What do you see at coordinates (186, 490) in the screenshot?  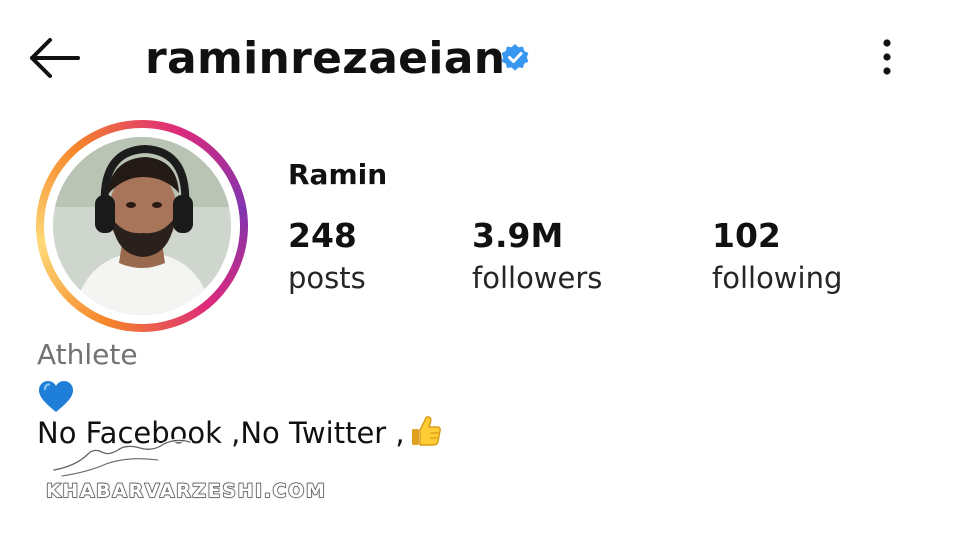 I see `watermark-text: KHABARVARZESHI.COM` at bounding box center [186, 490].